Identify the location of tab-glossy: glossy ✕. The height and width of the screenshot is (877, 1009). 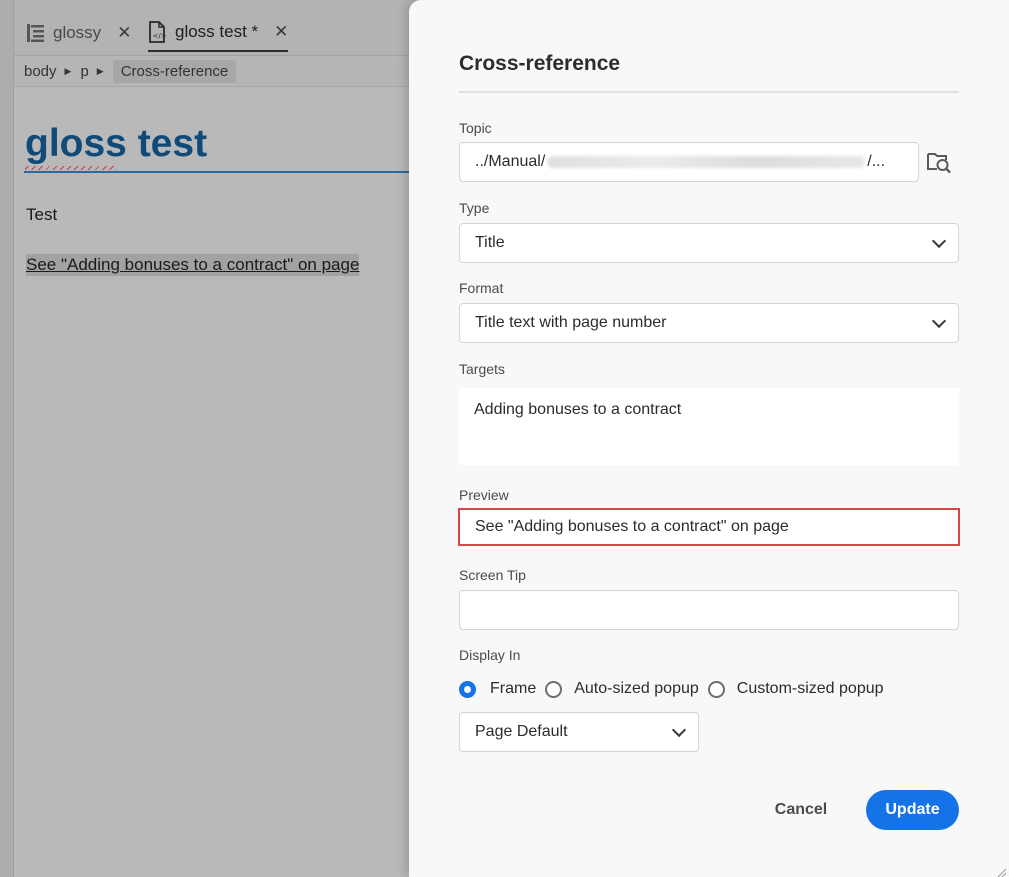
(78, 33).